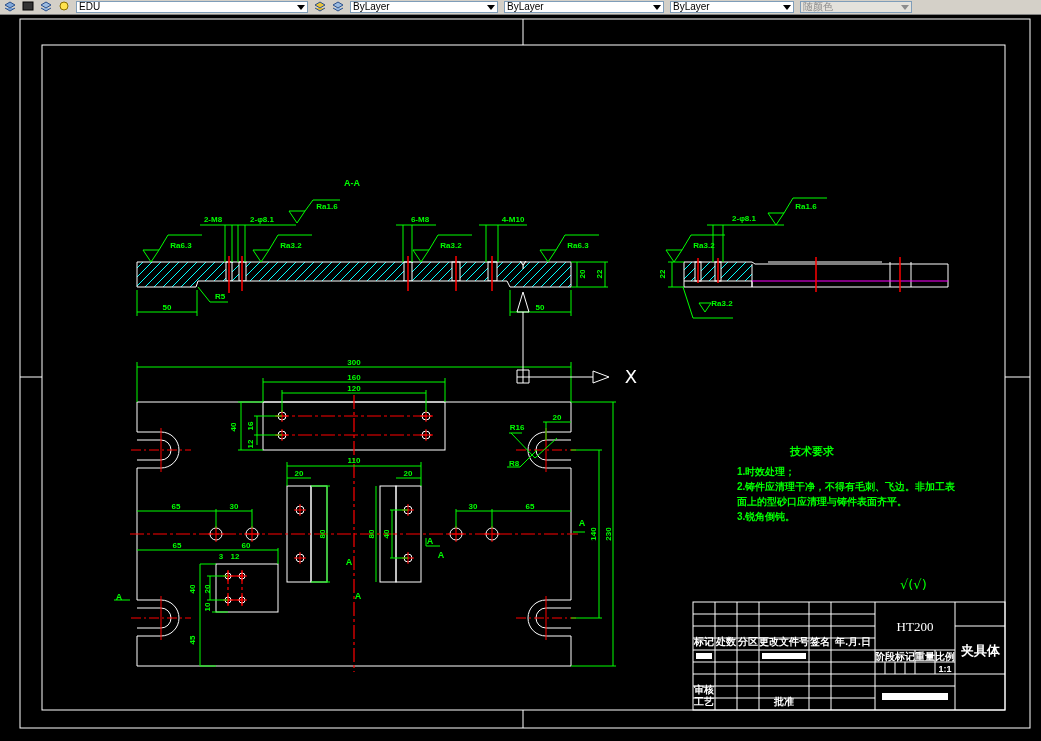 The image size is (1041, 741). What do you see at coordinates (913, 584) in the screenshot?
I see `roughness-note: √(√)` at bounding box center [913, 584].